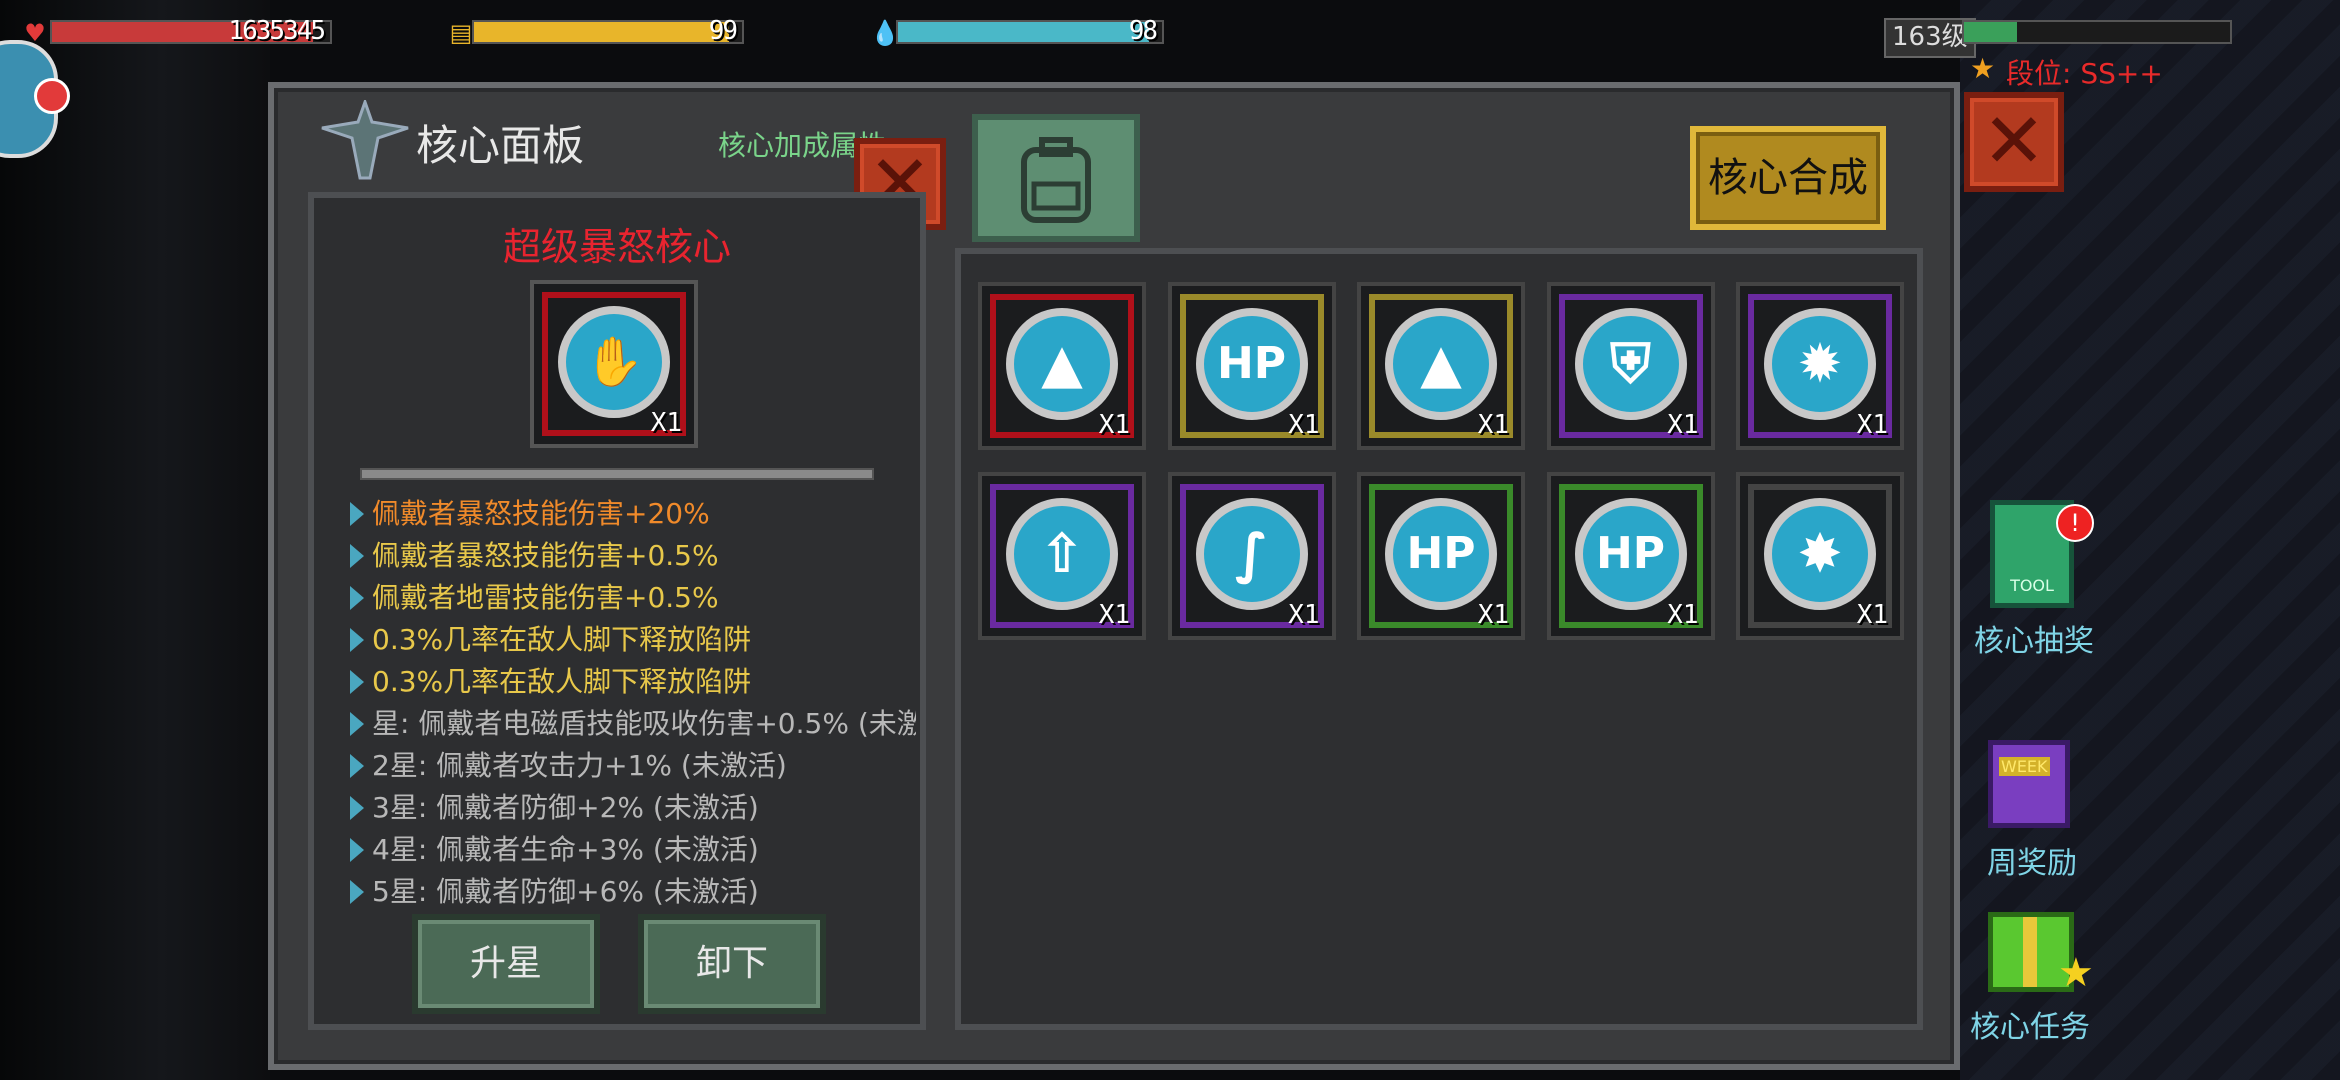  I want to click on inventory-core-slot: ✹ X1, so click(1820, 366).